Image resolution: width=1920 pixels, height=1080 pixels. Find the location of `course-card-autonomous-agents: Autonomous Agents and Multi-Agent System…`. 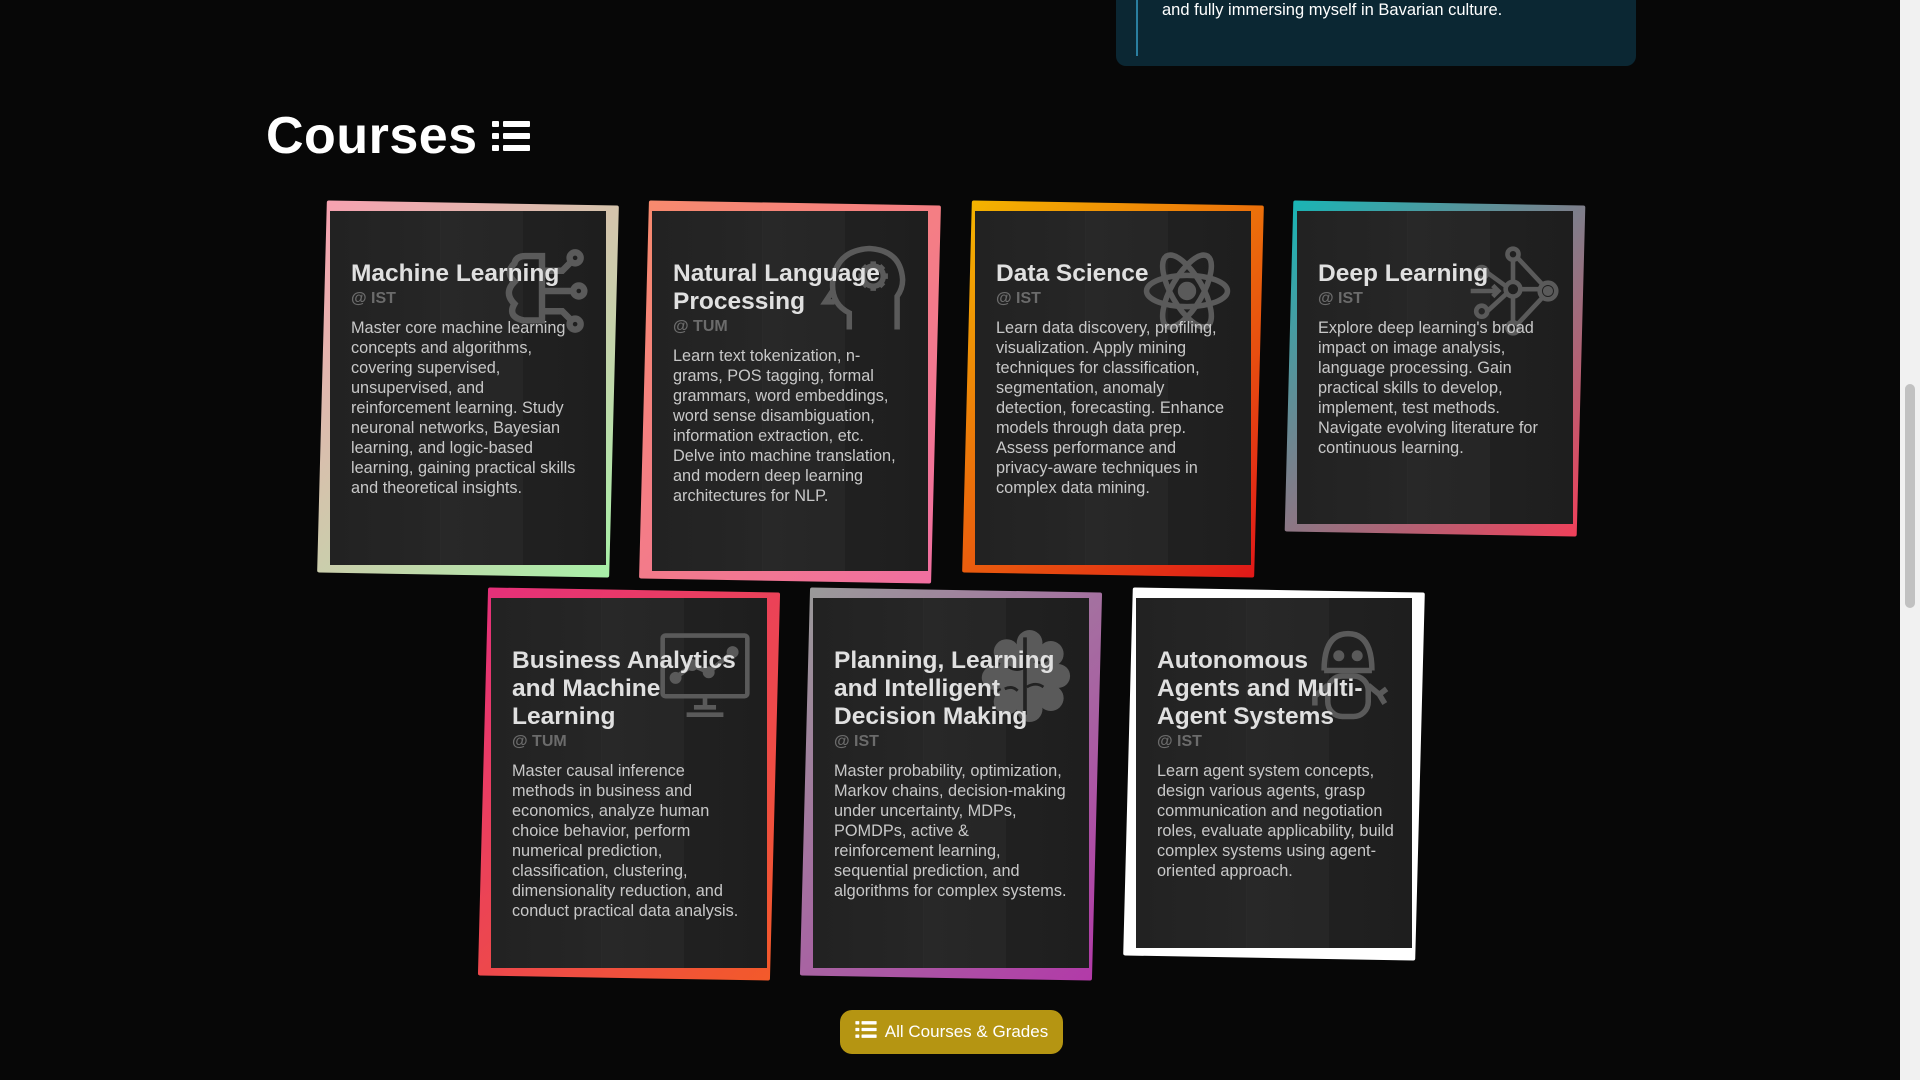

course-card-autonomous-agents: Autonomous Agents and Multi-Agent System… is located at coordinates (1274, 774).